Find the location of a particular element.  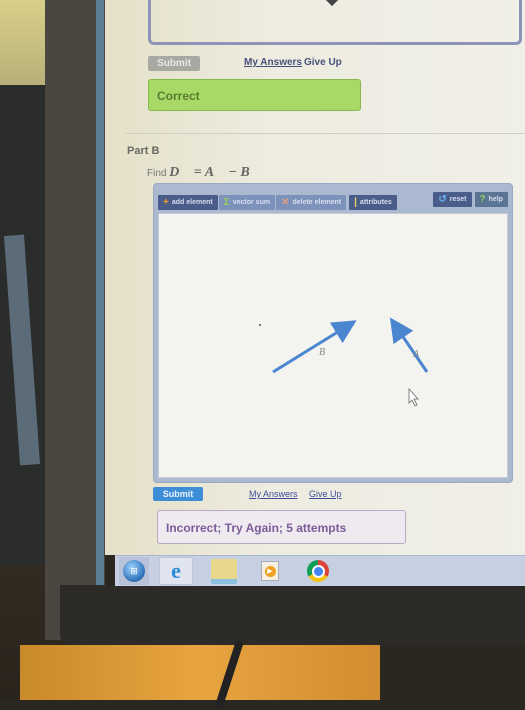

add-element-label: add element is located at coordinates (192, 202).